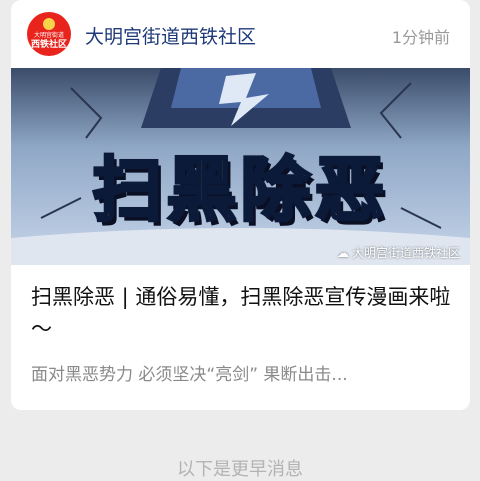 Image resolution: width=480 pixels, height=481 pixels. I want to click on avatar: 大明宫街道 西铁社区, so click(49, 34).